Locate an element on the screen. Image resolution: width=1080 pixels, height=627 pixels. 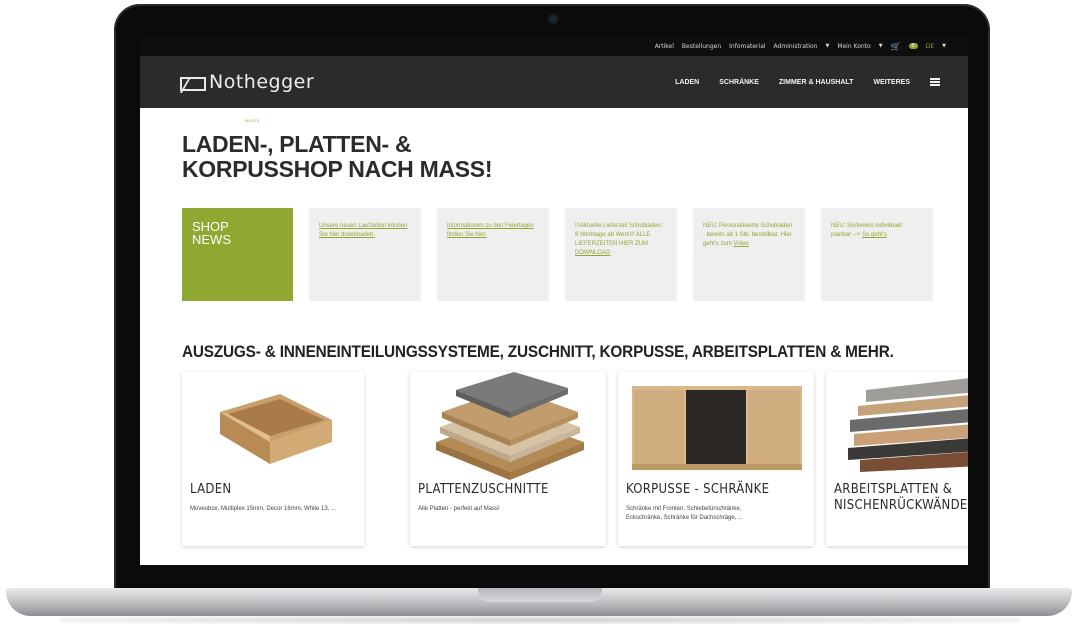
topbar-link-artikel: Artikel is located at coordinates (664, 46).